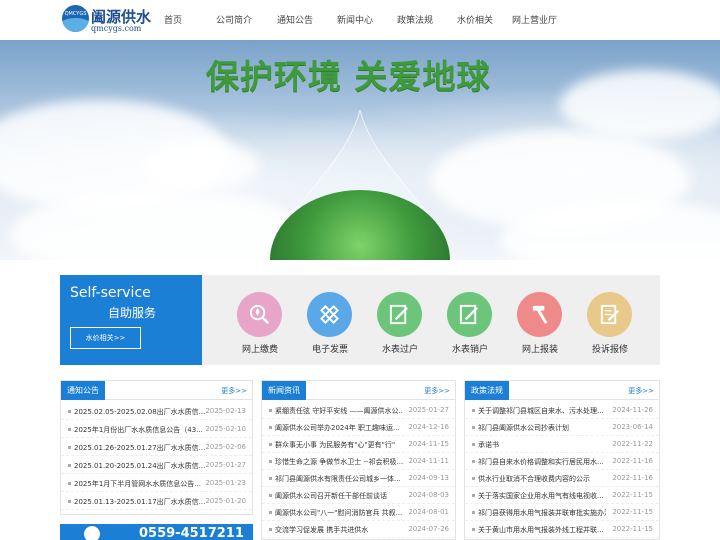  I want to click on notice-panel-title: 通知公告, so click(83, 390).